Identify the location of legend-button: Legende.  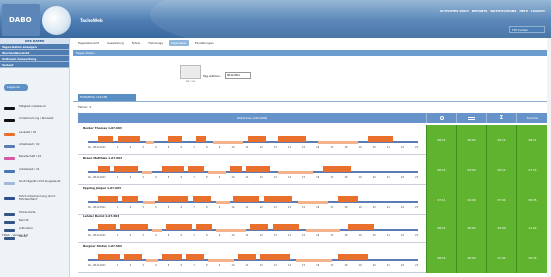
(16, 87).